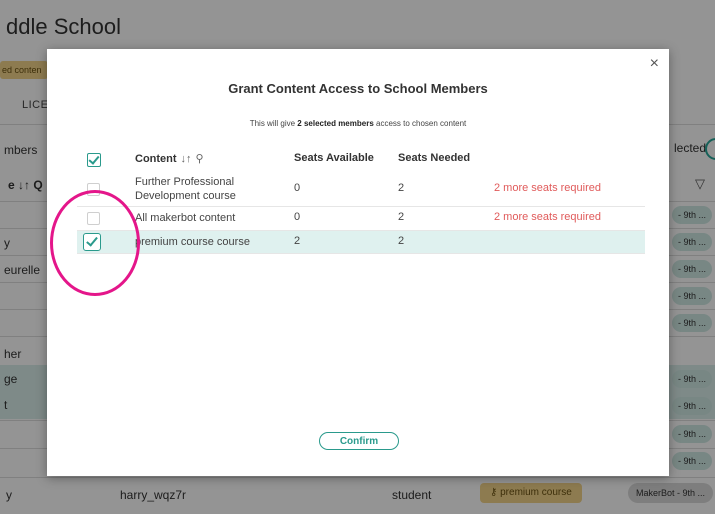 The height and width of the screenshot is (514, 715). Describe the element at coordinates (361, 242) in the screenshot. I see `content-row: premium course course 2 2` at that location.